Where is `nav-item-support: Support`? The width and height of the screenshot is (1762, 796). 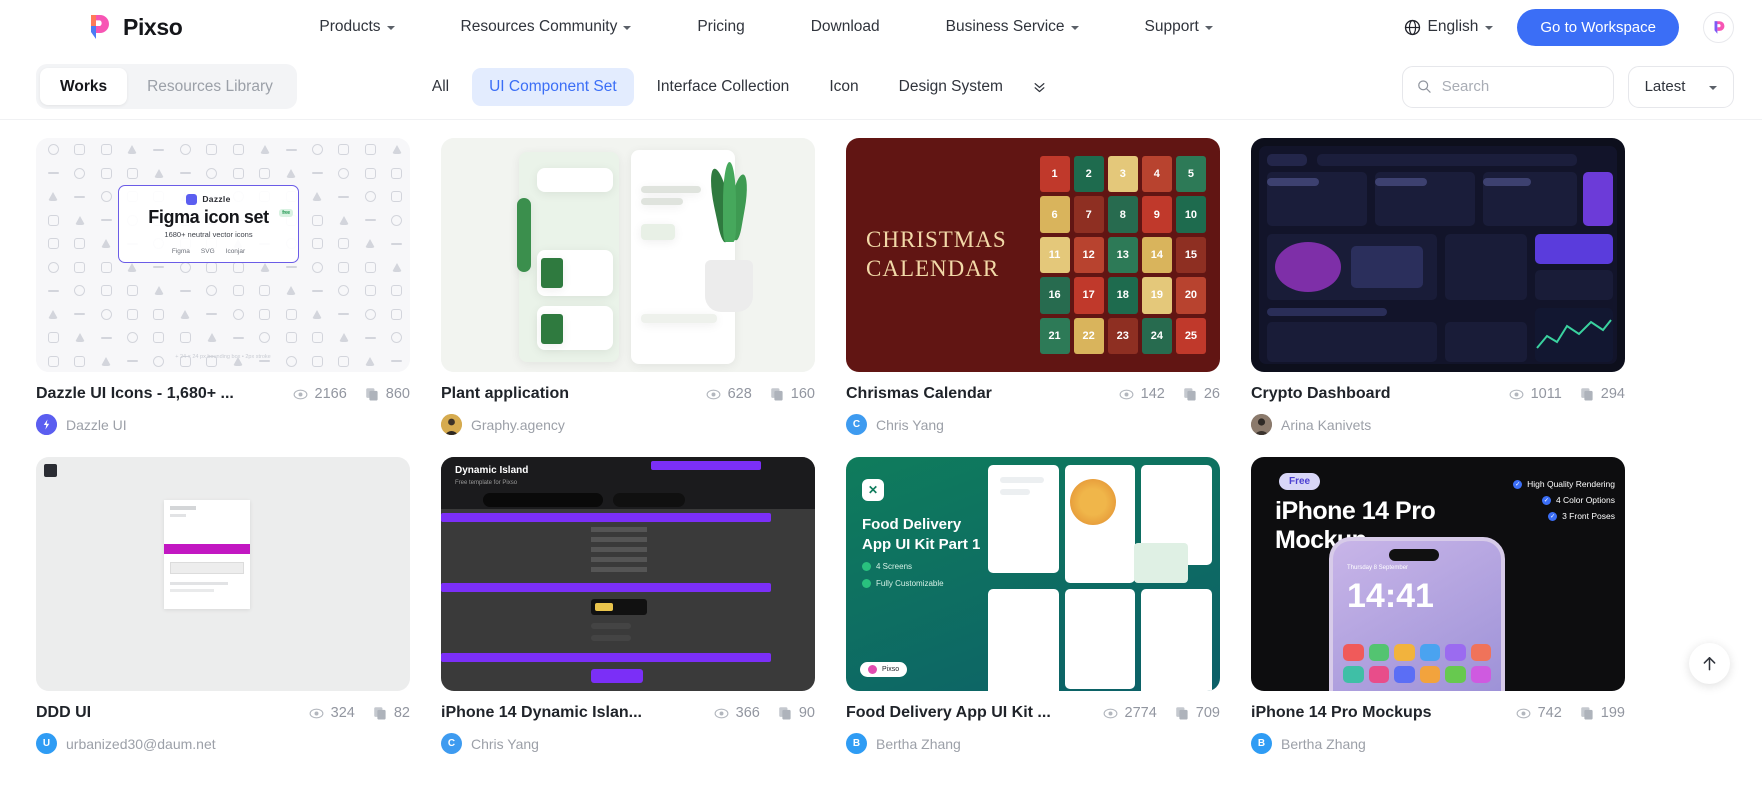
nav-item-support: Support is located at coordinates (1179, 27).